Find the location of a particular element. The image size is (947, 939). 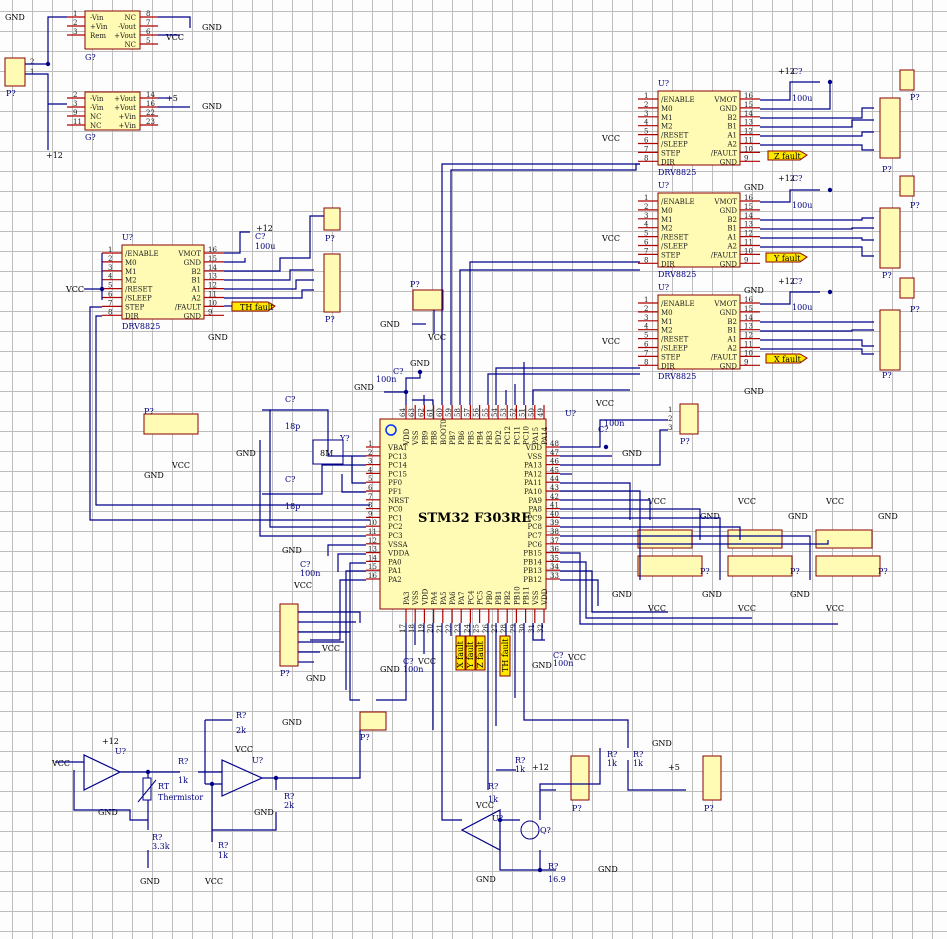

dcdc-pin-num: 7 is located at coordinates (148, 23).